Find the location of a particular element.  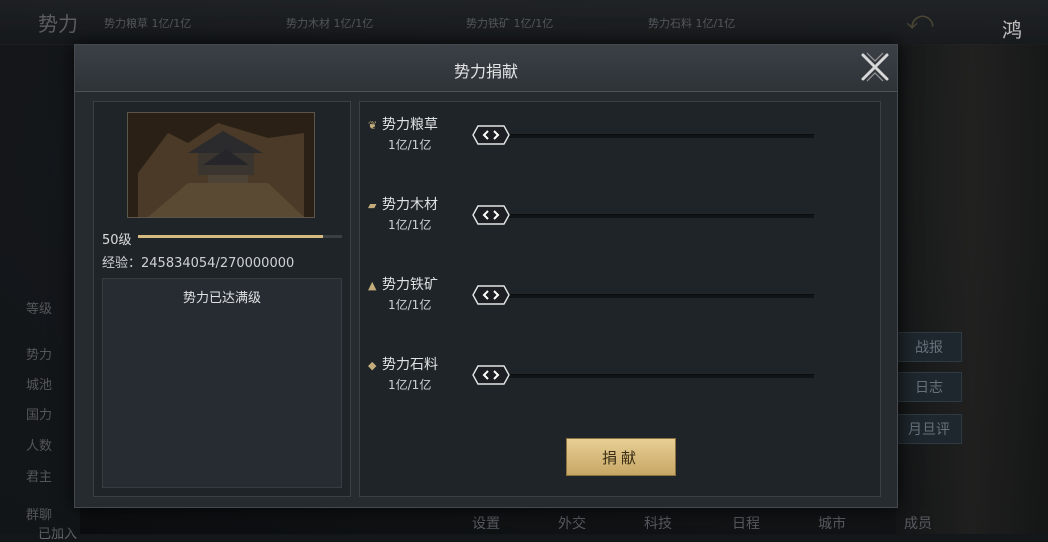

donation-row-iron: ▲ 势力铁矿 1亿/1亿 is located at coordinates (618, 296).